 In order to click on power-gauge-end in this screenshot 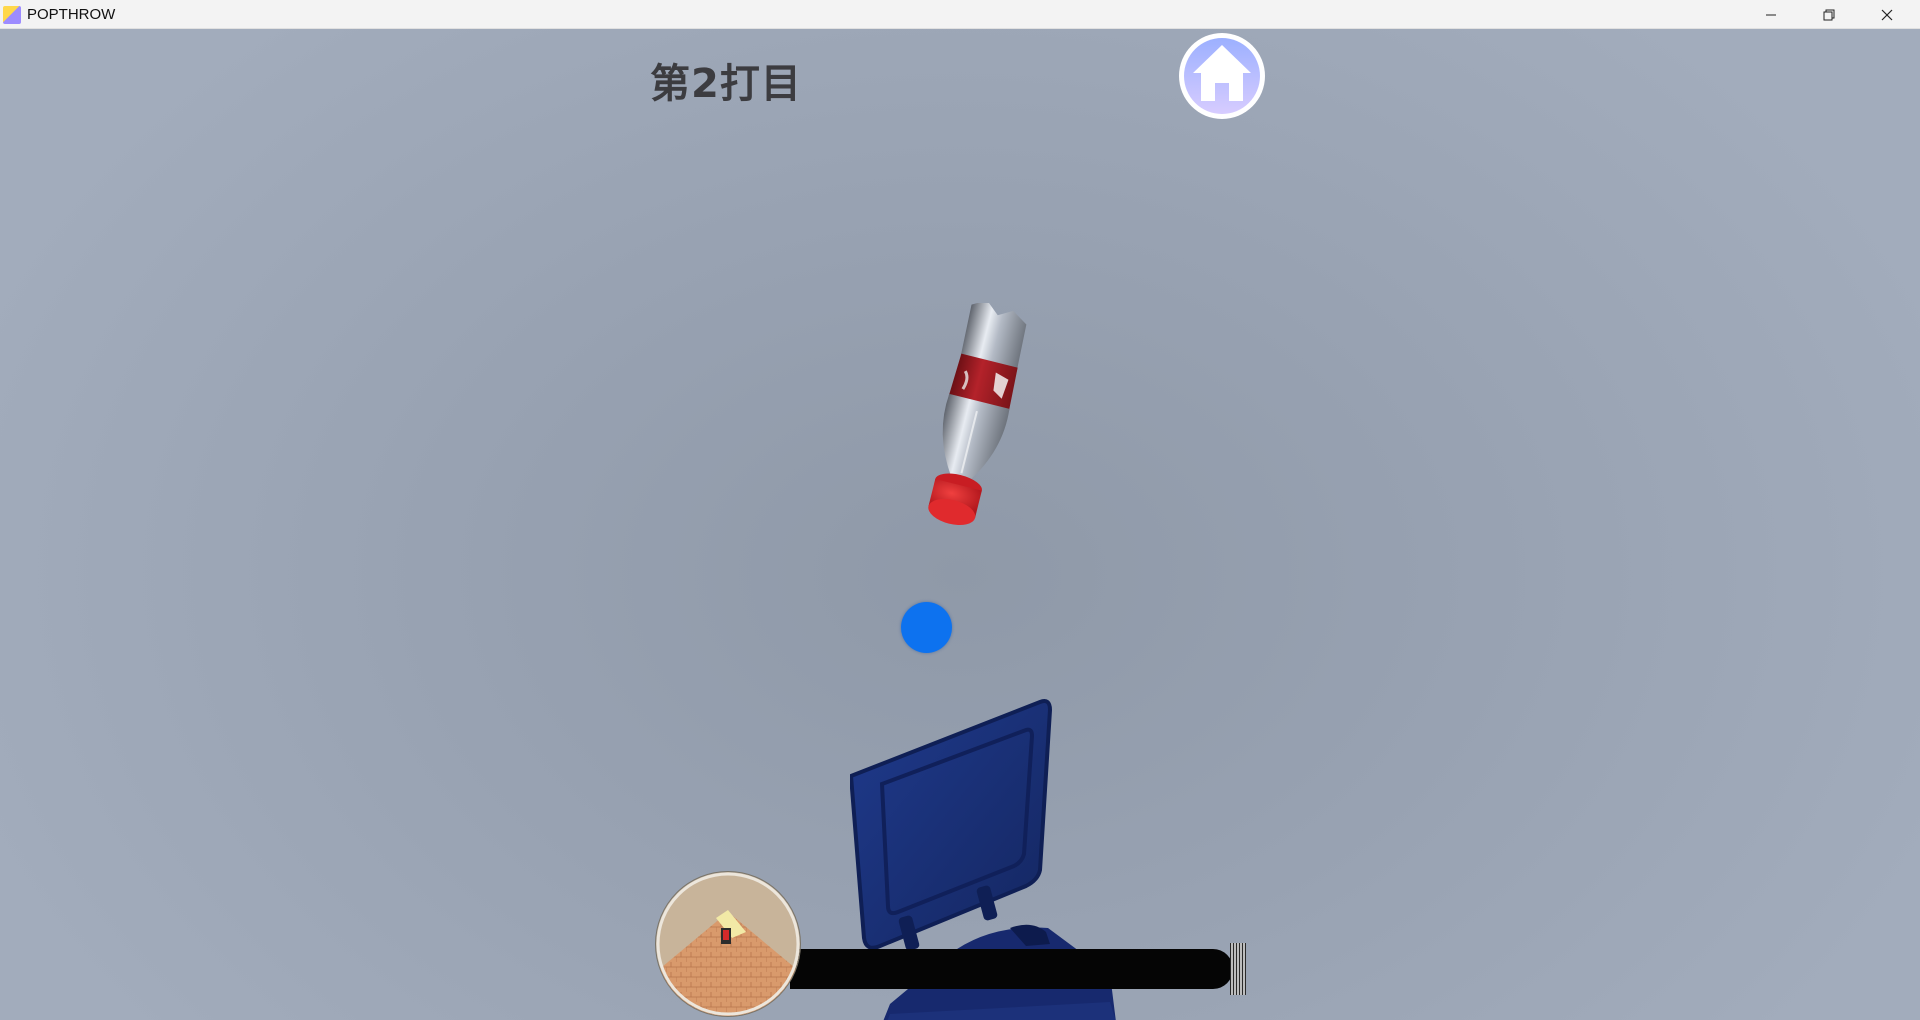, I will do `click(1238, 969)`.